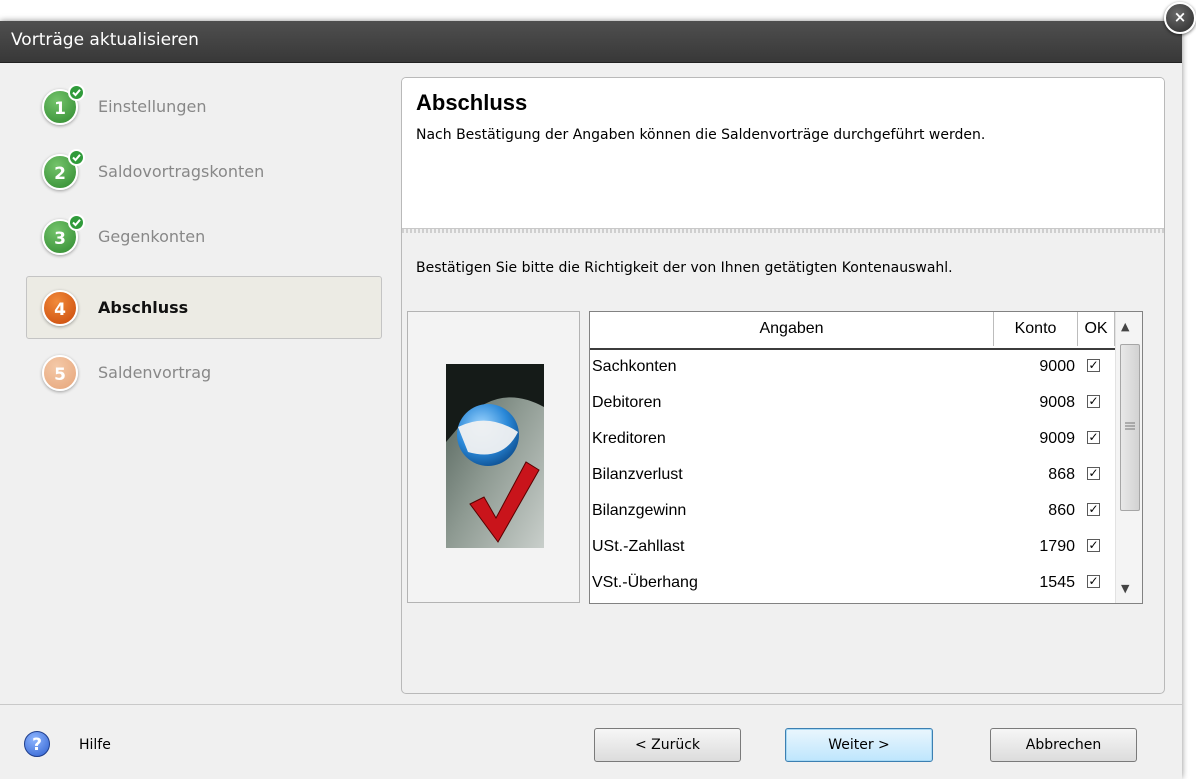 The image size is (1196, 779). I want to click on row-konto: 860, so click(1061, 510).